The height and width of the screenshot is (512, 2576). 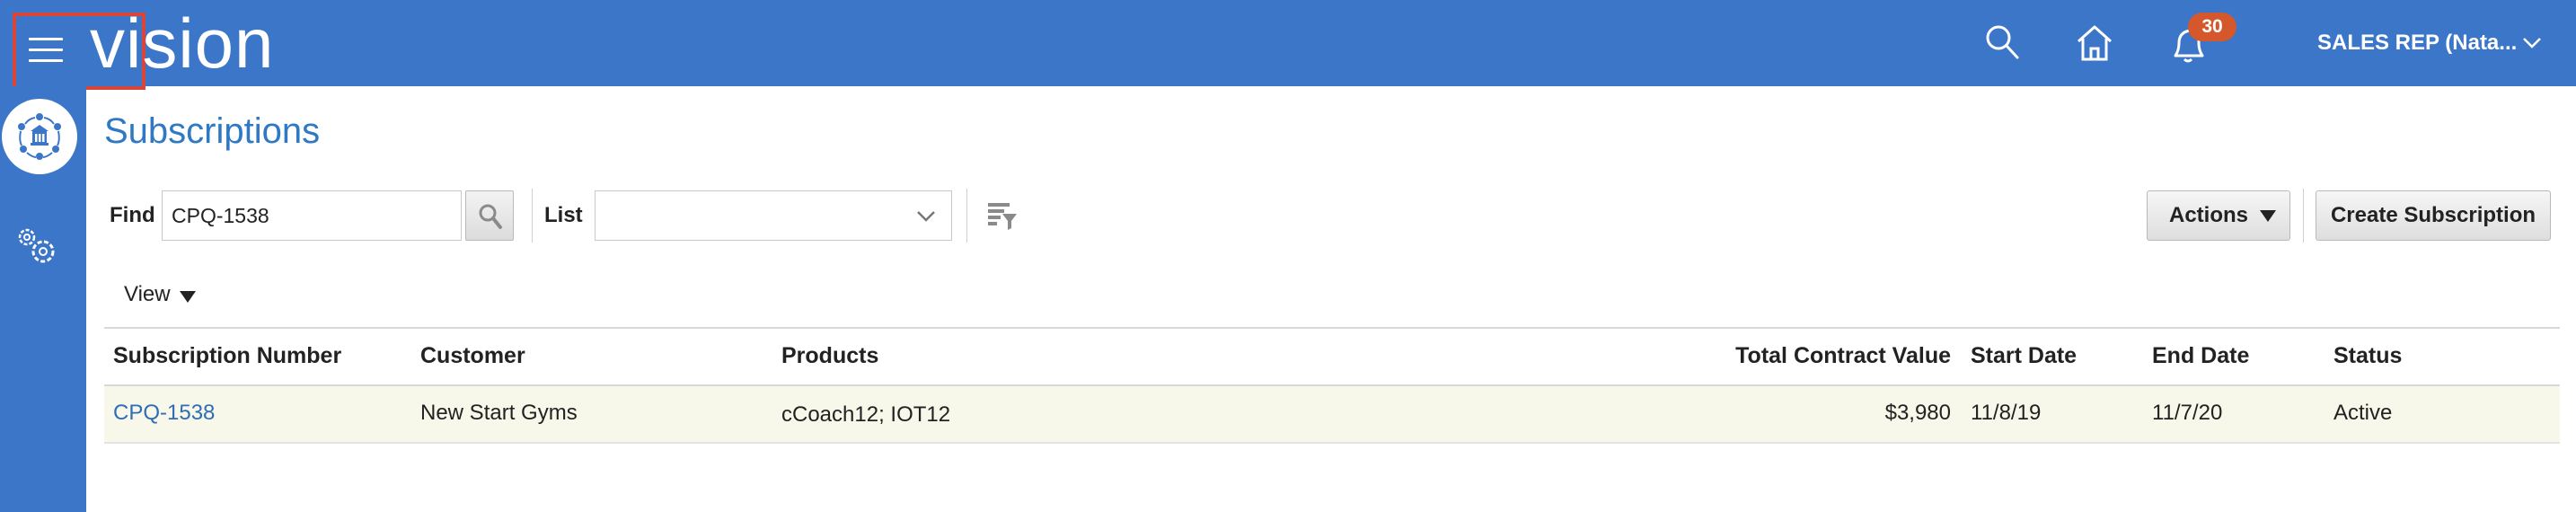 I want to click on status-cell: Active, so click(x=2363, y=413).